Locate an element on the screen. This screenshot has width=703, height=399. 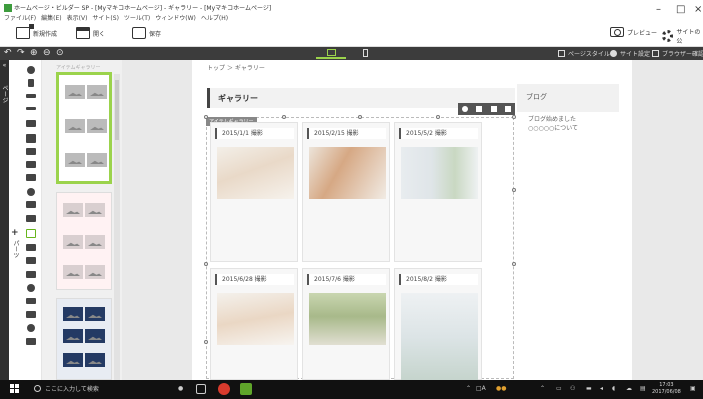
map-pin-icon is located at coordinates (31, 274).